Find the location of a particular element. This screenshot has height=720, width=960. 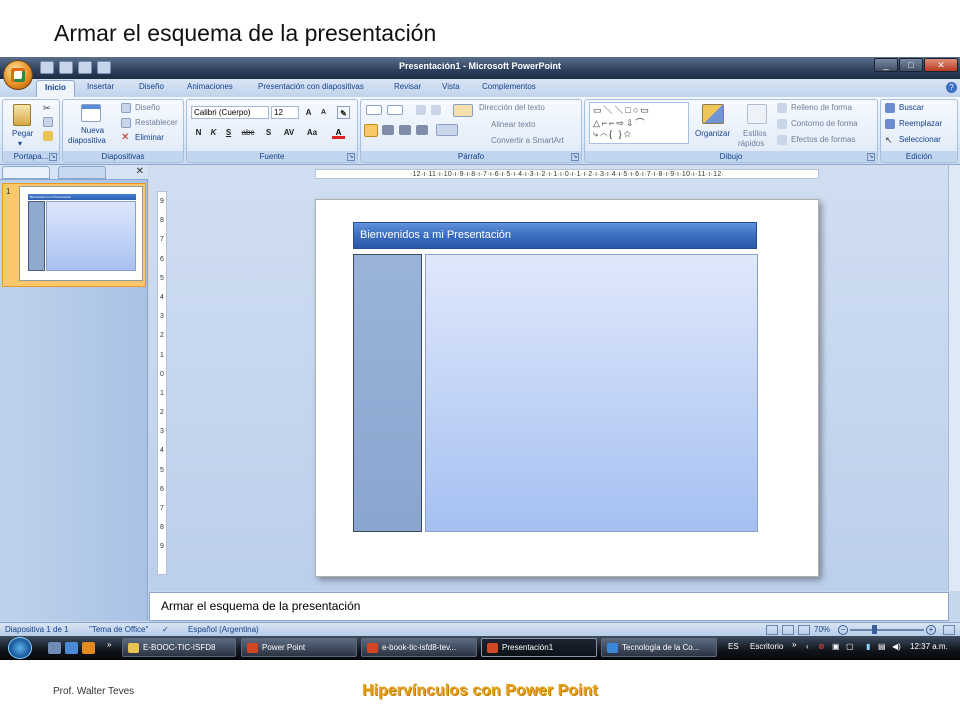

shape-outline-label: Contorno de forma is located at coordinates (824, 123).